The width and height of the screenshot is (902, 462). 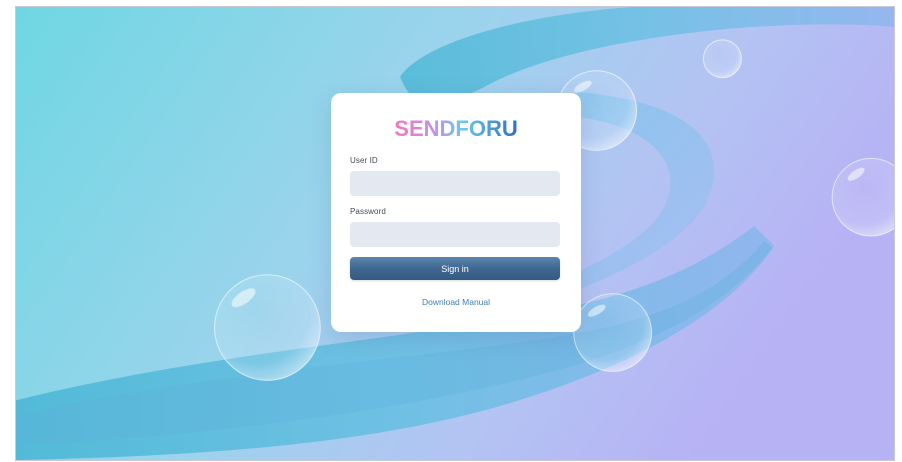 I want to click on brand-logo-wordmark: SENDFORU, so click(x=455, y=128).